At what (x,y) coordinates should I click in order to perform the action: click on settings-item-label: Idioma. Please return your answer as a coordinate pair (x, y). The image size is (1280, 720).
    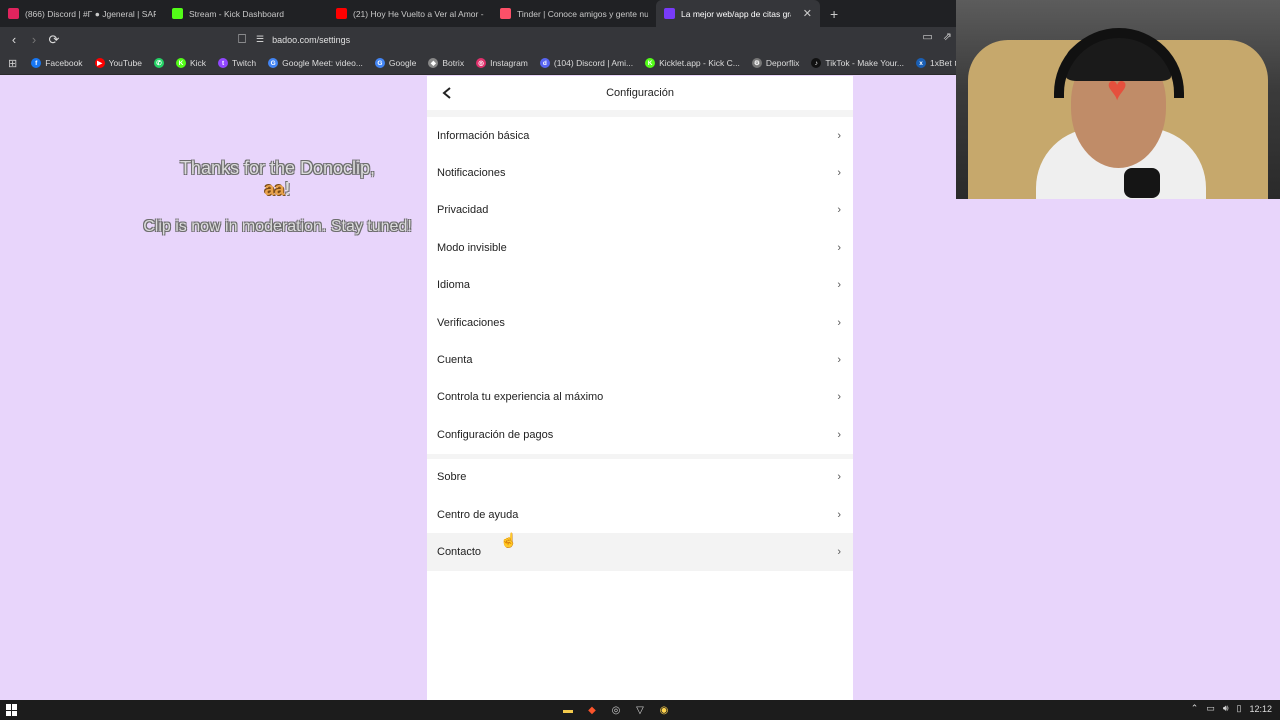
    Looking at the image, I should click on (454, 285).